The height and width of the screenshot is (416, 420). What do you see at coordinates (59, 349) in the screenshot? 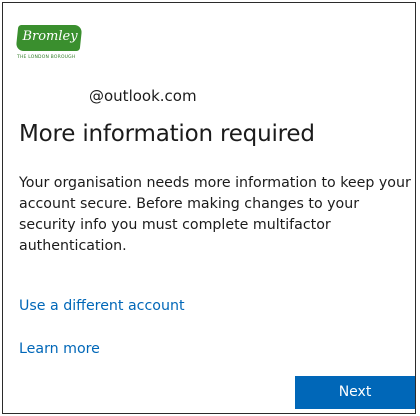
I see `learn-more-link: Learn more` at bounding box center [59, 349].